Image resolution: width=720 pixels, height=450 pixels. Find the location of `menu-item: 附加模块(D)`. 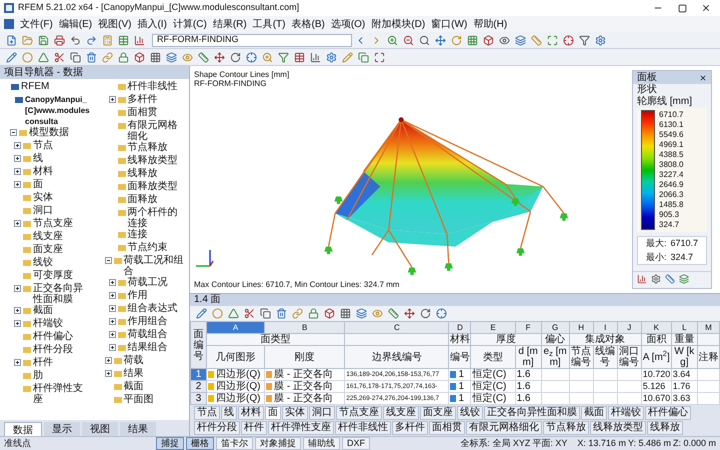

menu-item: 附加模块(D) is located at coordinates (398, 24).